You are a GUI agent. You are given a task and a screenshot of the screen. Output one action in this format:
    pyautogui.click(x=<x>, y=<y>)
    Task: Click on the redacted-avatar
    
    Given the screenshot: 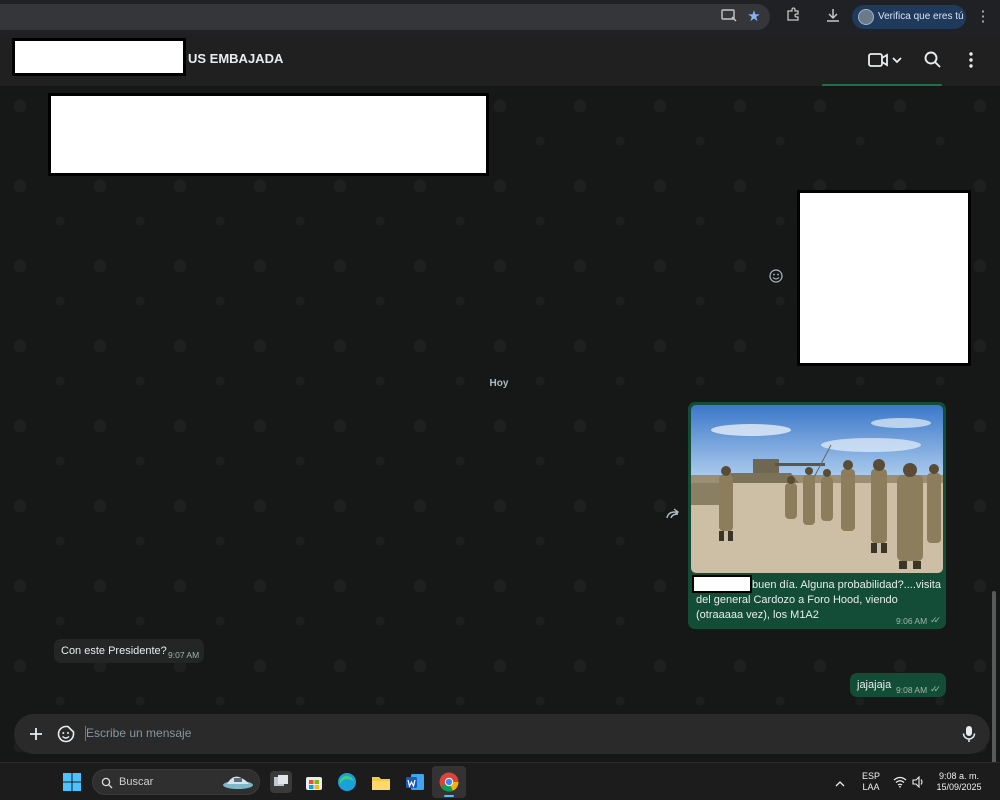 What is the action you would take?
    pyautogui.click(x=99, y=57)
    